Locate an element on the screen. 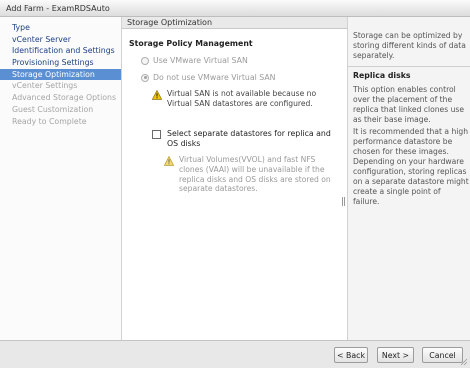 Image resolution: width=470 pixels, height=368 pixels. window-title: Add Farm - ExamRDSAuto is located at coordinates (235, 8).